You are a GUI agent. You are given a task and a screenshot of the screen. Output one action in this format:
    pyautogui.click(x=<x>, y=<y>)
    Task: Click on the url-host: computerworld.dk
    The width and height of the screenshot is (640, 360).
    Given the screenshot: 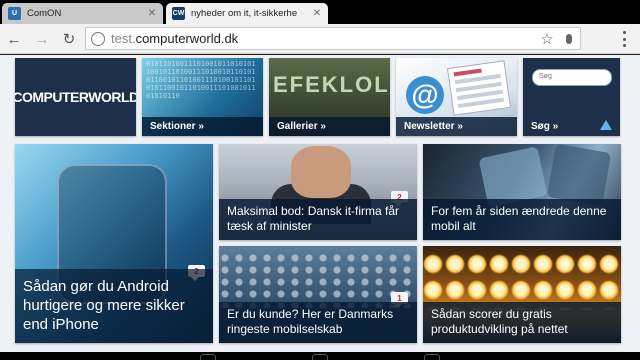 What is the action you would take?
    pyautogui.click(x=187, y=38)
    